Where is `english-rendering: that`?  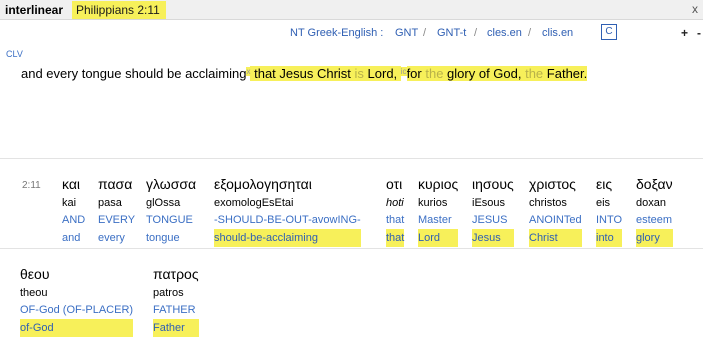
english-rendering: that is located at coordinates (395, 238).